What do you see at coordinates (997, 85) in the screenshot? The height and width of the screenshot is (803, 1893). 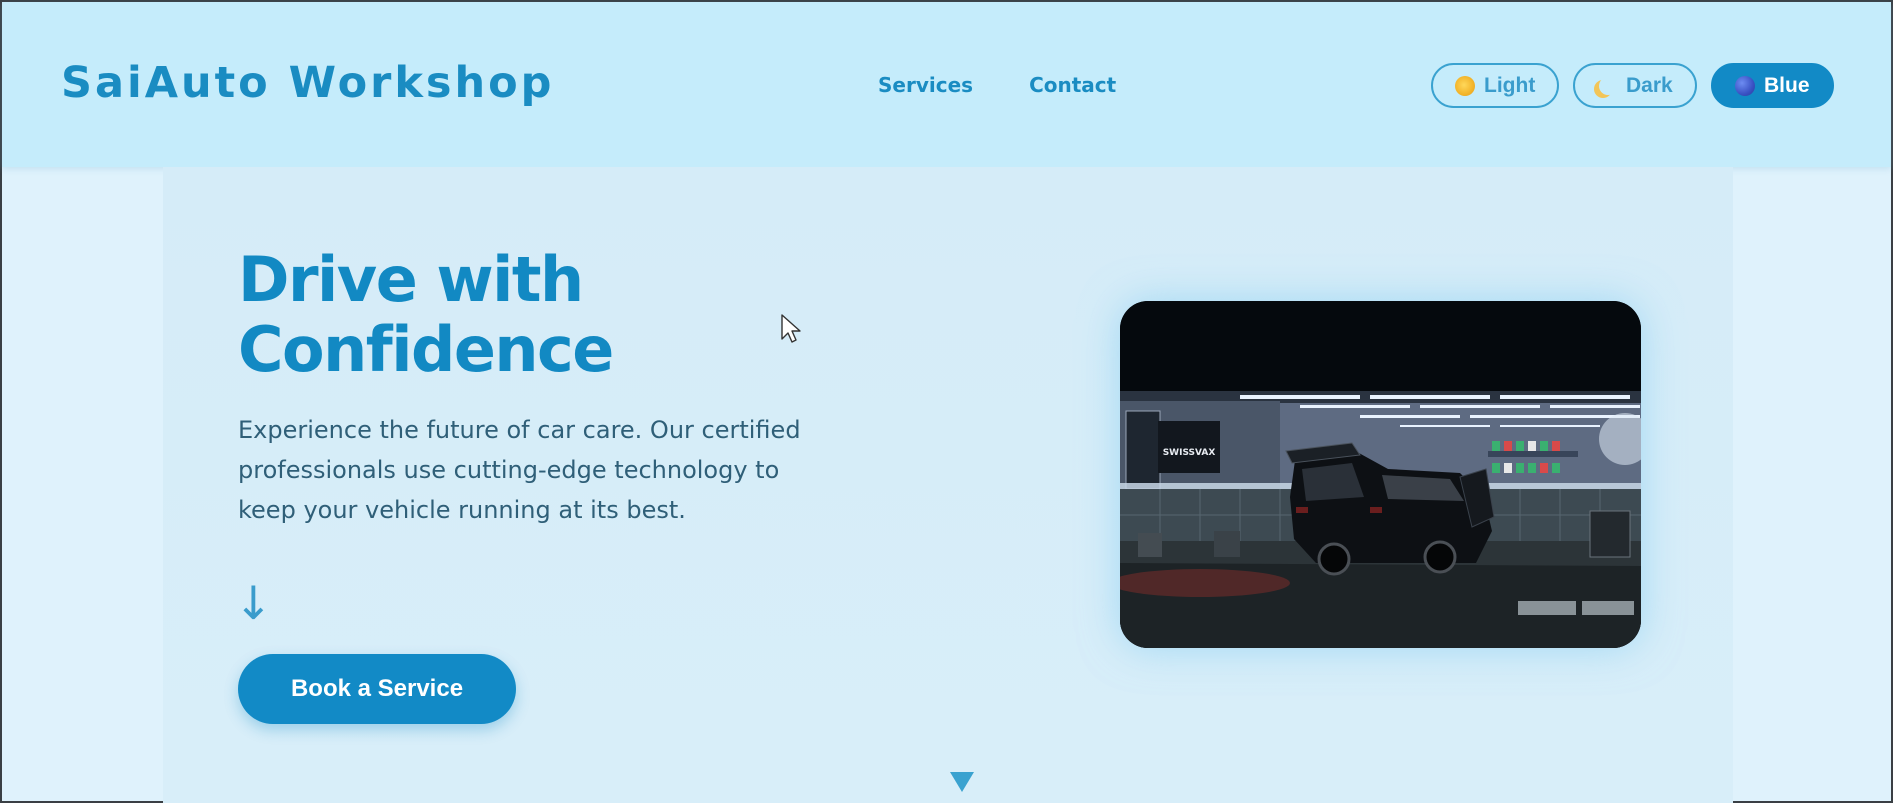 I see `main-nav: Services Contact` at bounding box center [997, 85].